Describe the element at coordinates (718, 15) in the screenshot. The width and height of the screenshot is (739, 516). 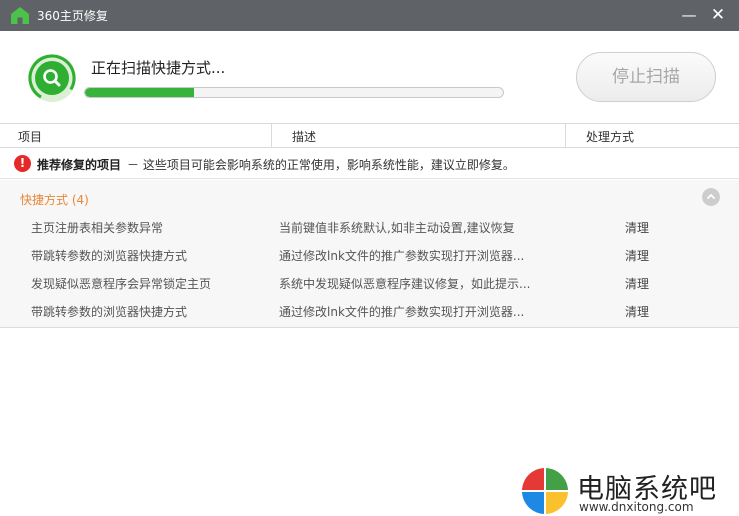
I see `close-button: ✕` at that location.